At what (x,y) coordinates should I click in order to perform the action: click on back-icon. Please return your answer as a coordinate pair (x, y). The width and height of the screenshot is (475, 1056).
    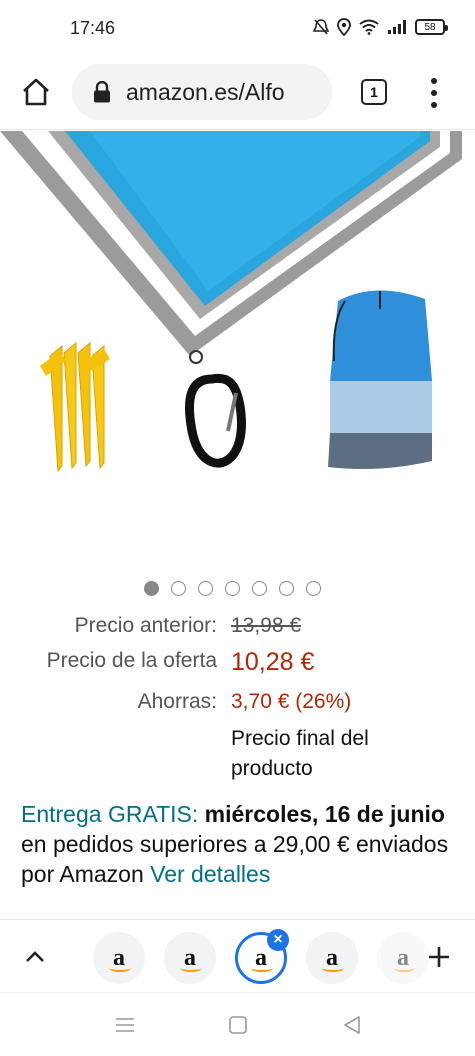
    Looking at the image, I should click on (352, 1025).